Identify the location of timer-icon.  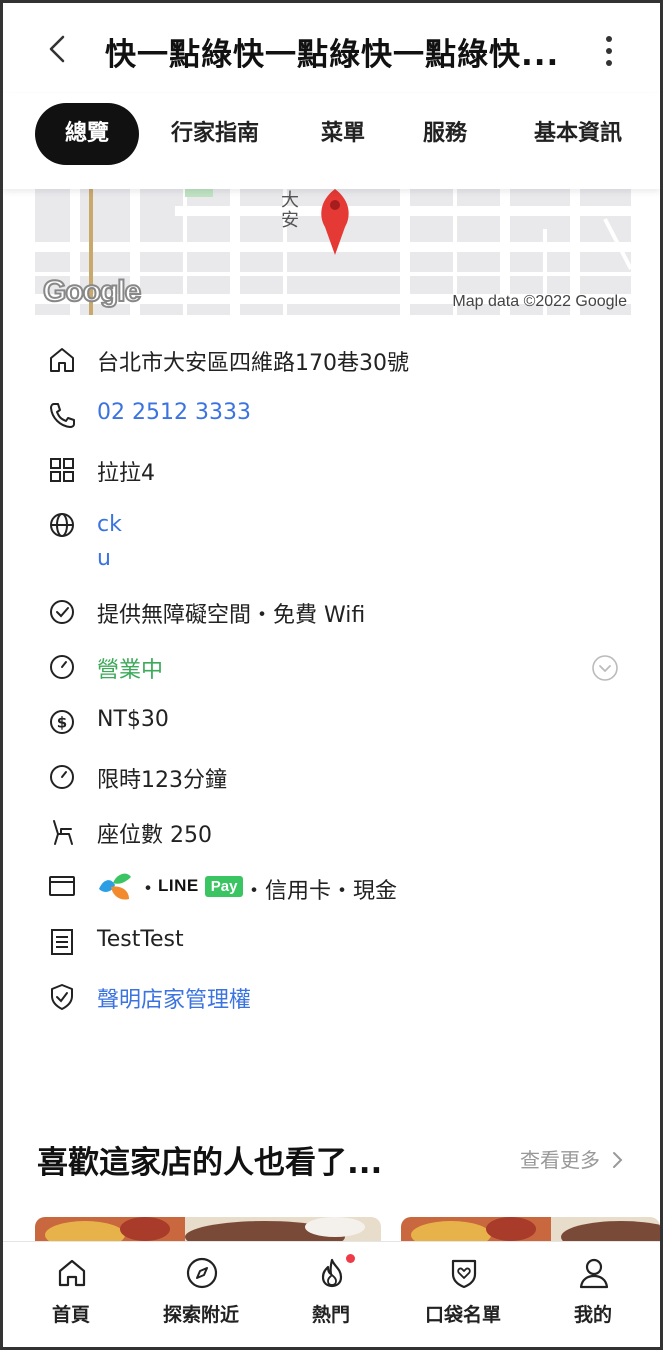
(62, 777).